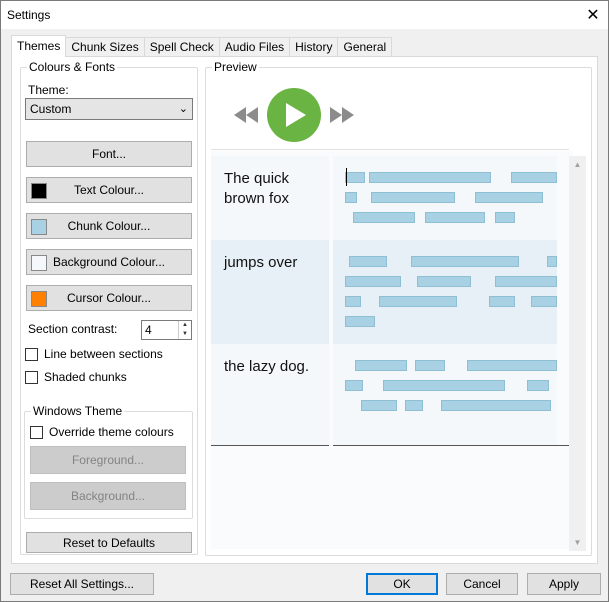 The image size is (609, 602). I want to click on preview-section: the lazy dog., so click(390, 395).